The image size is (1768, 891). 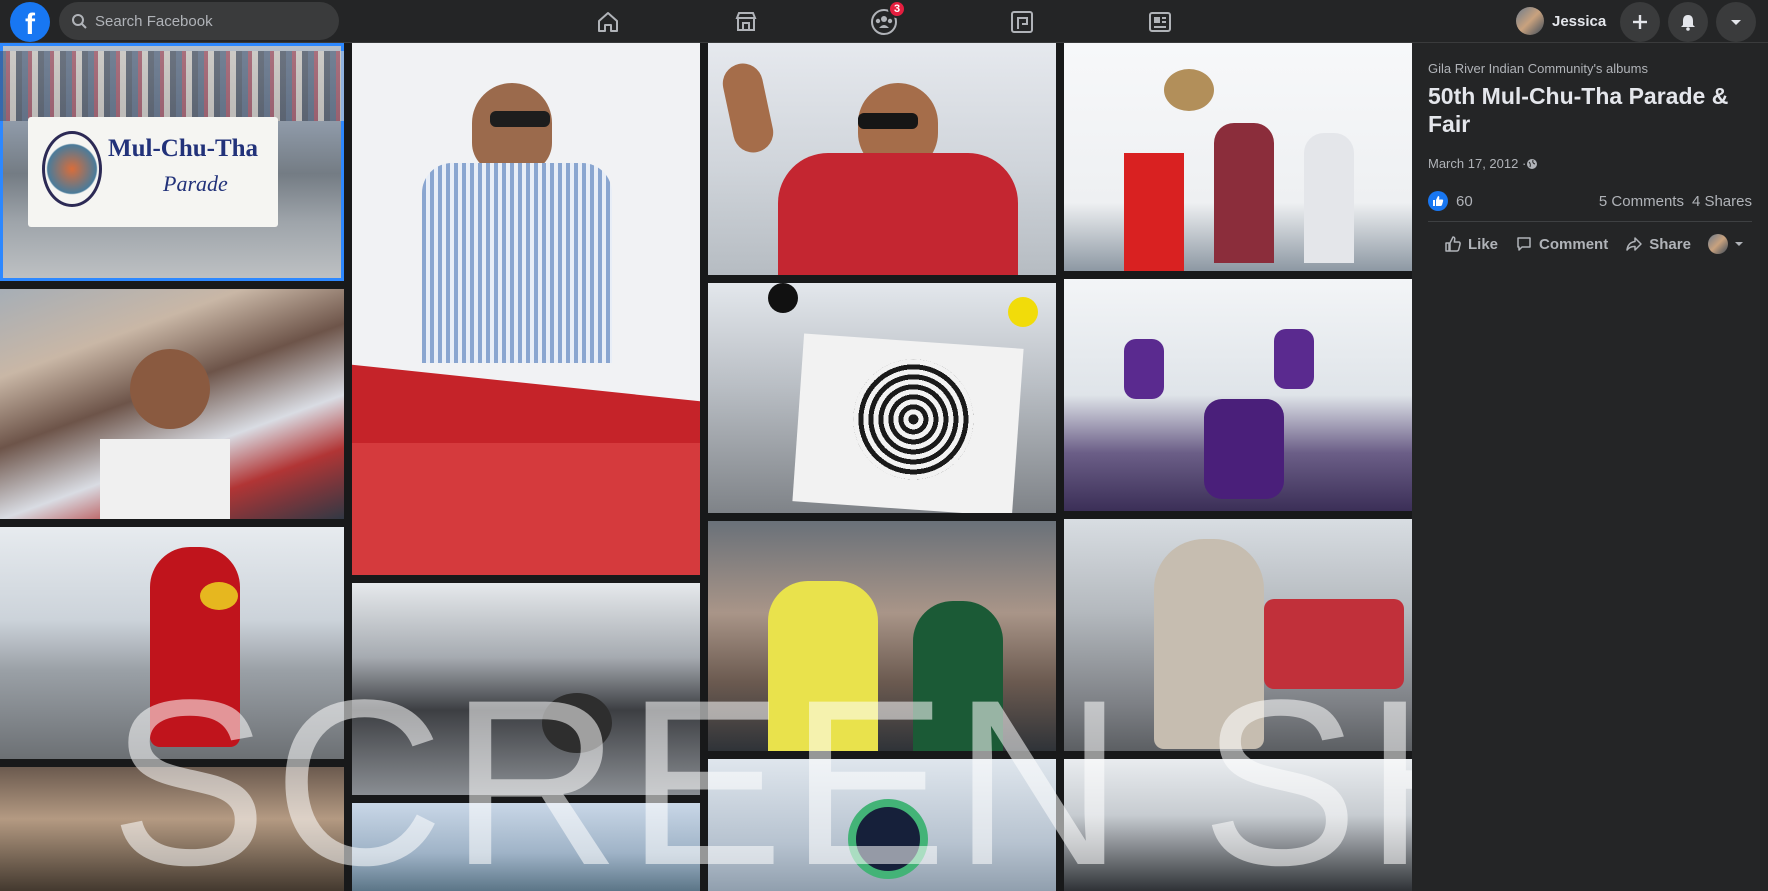 What do you see at coordinates (219, 596) in the screenshot?
I see `mascot-beak` at bounding box center [219, 596].